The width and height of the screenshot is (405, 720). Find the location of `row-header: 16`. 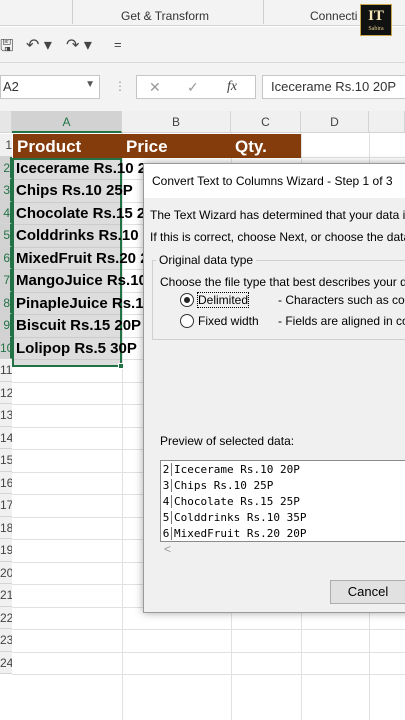

row-header: 16 is located at coordinates (6, 482).